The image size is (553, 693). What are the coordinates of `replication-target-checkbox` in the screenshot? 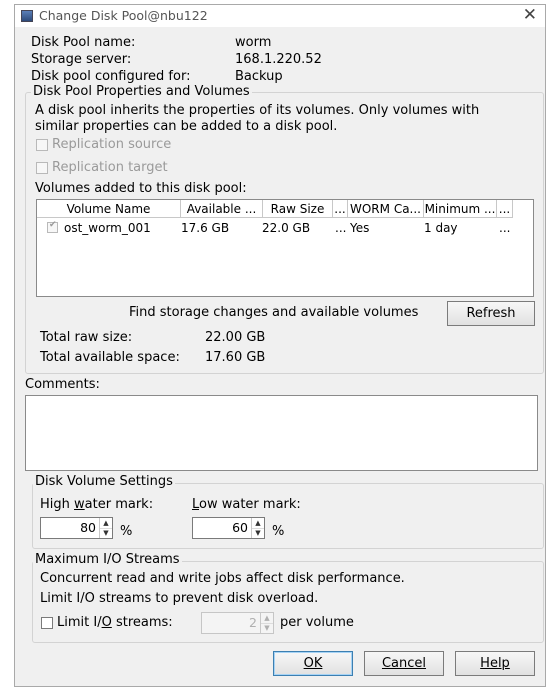 It's located at (42, 168).